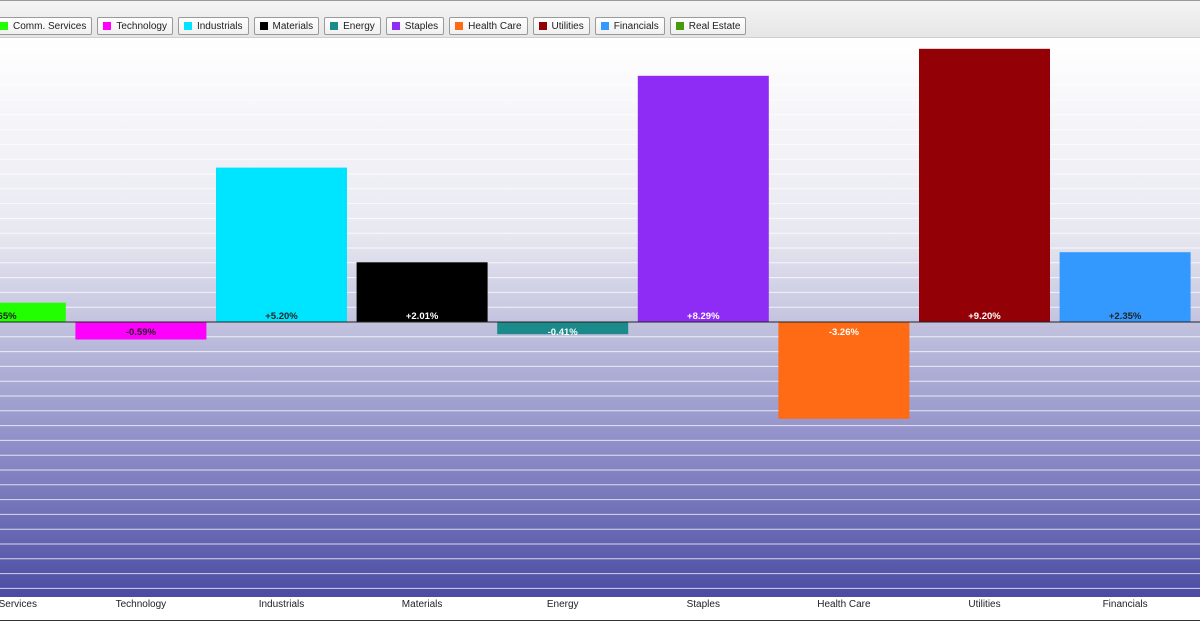 The height and width of the screenshot is (623, 1200). What do you see at coordinates (563, 604) in the screenshot?
I see `x-tick-label-energy: Energy` at bounding box center [563, 604].